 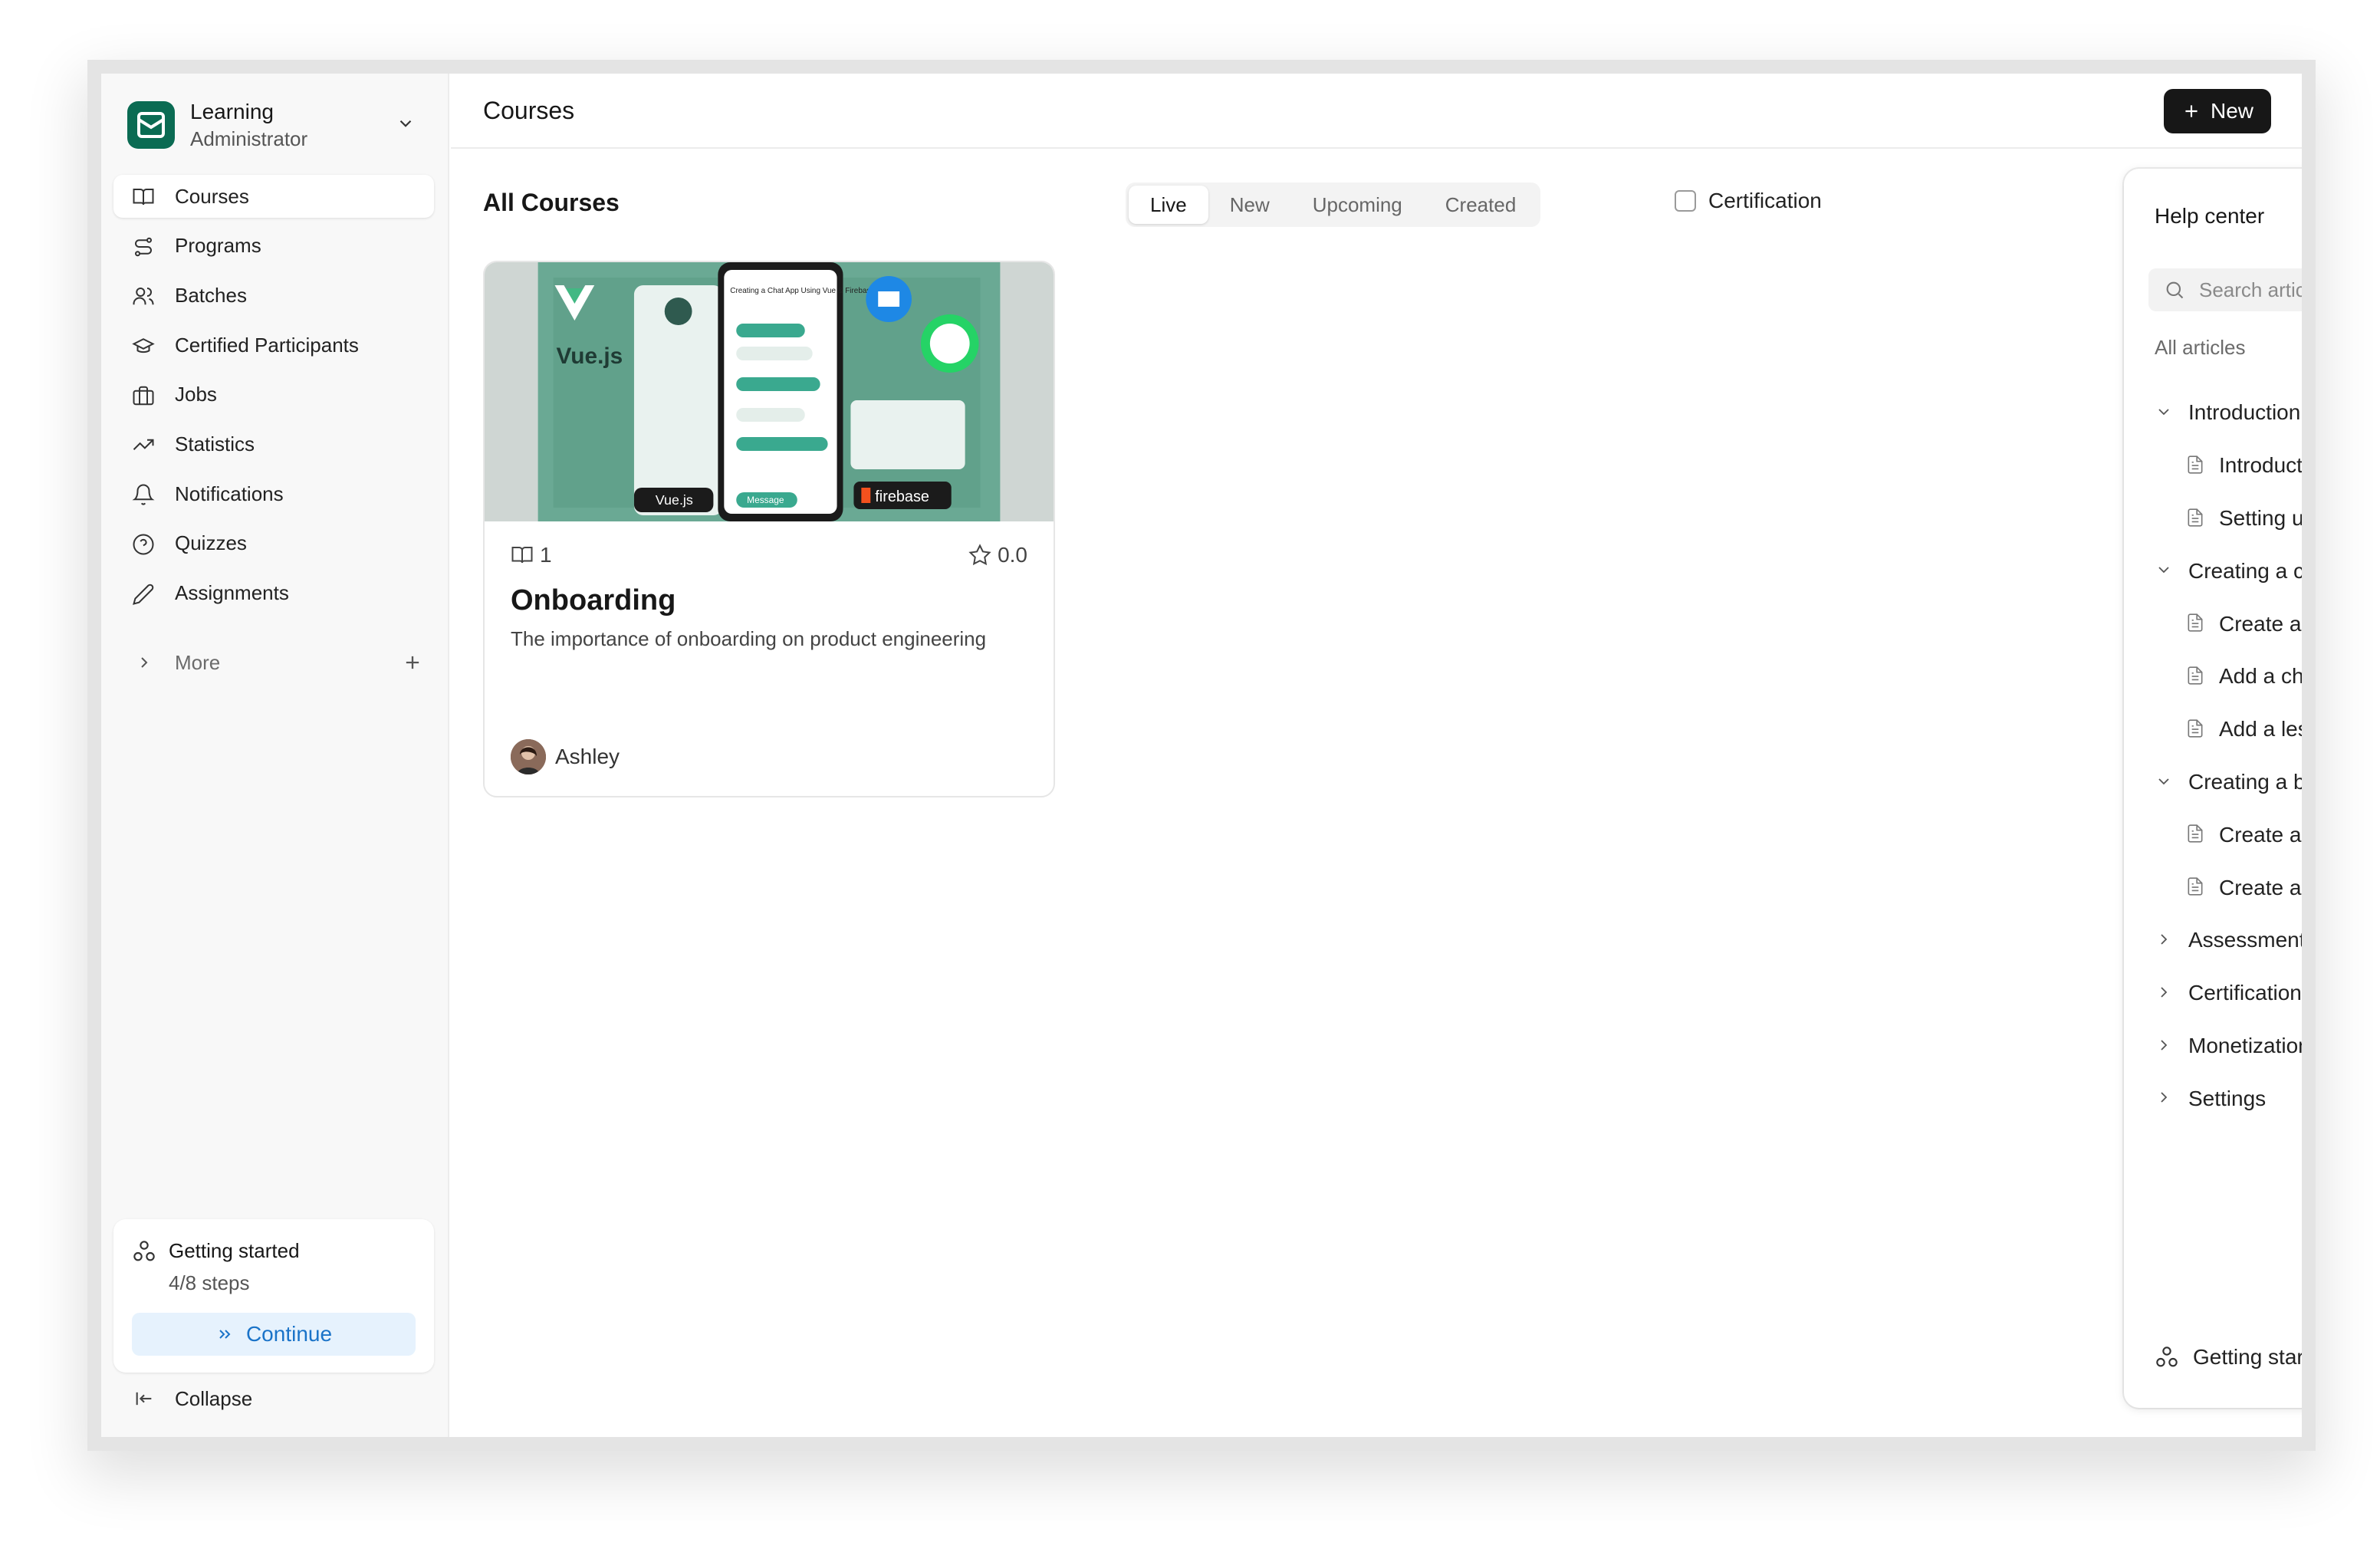 What do you see at coordinates (765, 500) in the screenshot?
I see `thumbnail-message-text: Message` at bounding box center [765, 500].